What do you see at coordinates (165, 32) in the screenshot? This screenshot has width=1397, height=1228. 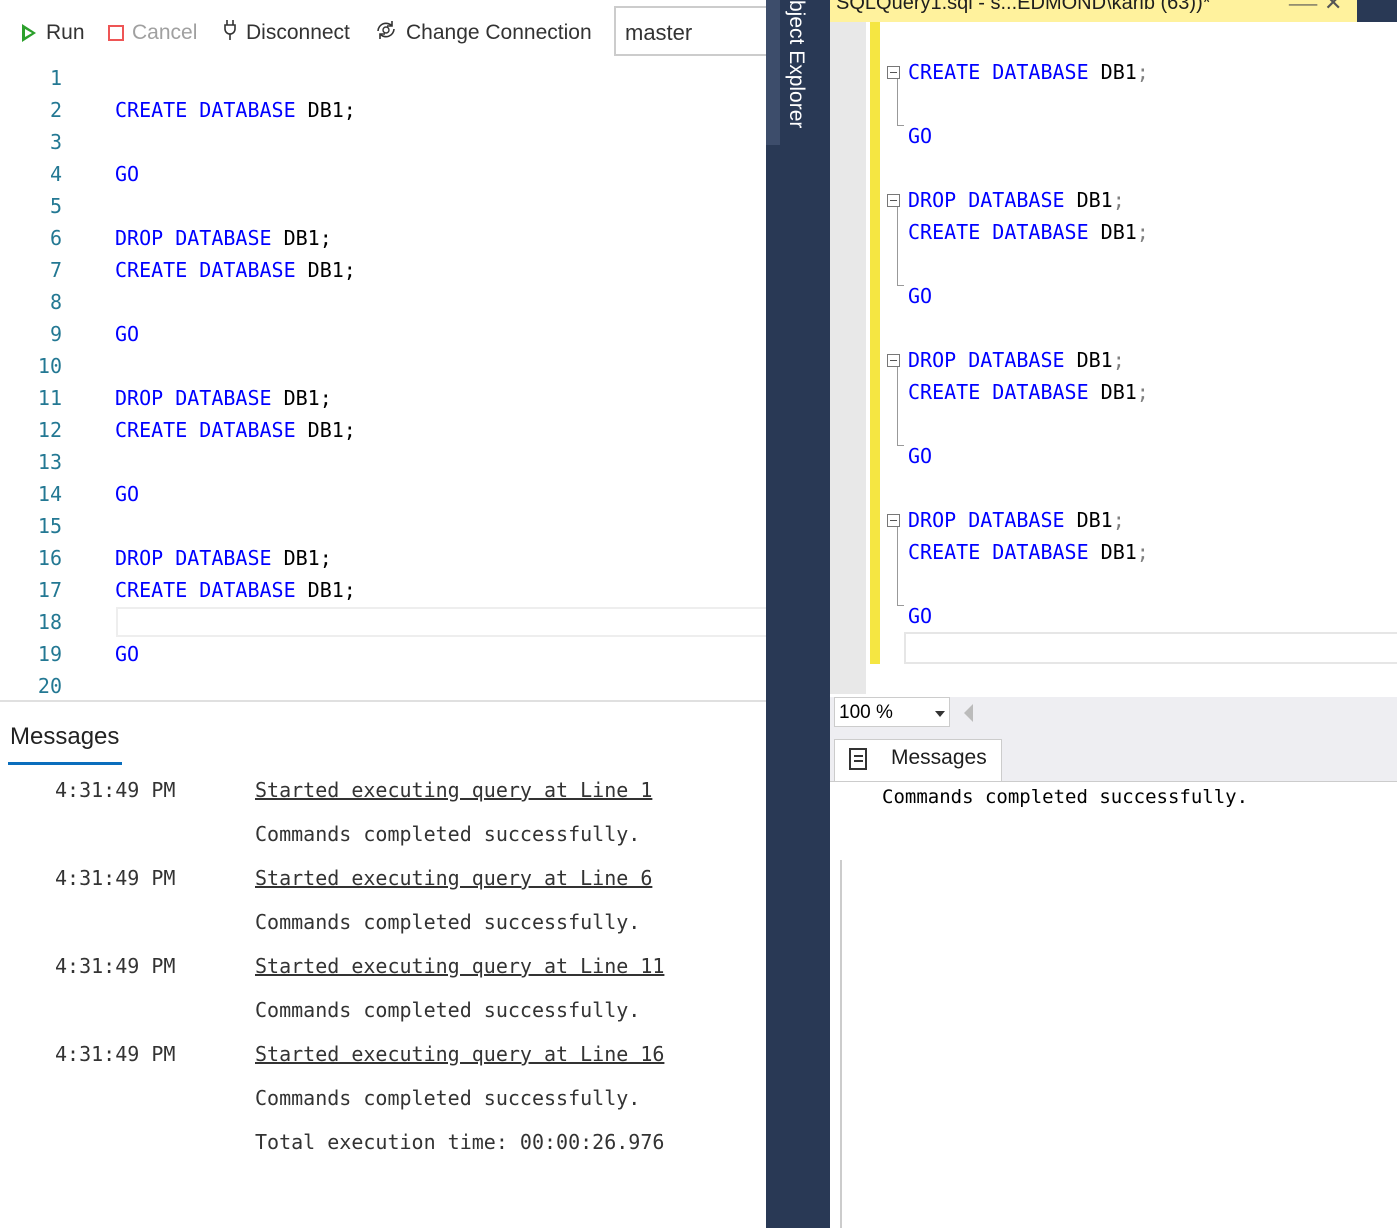 I see `cancel-label: Cancel` at bounding box center [165, 32].